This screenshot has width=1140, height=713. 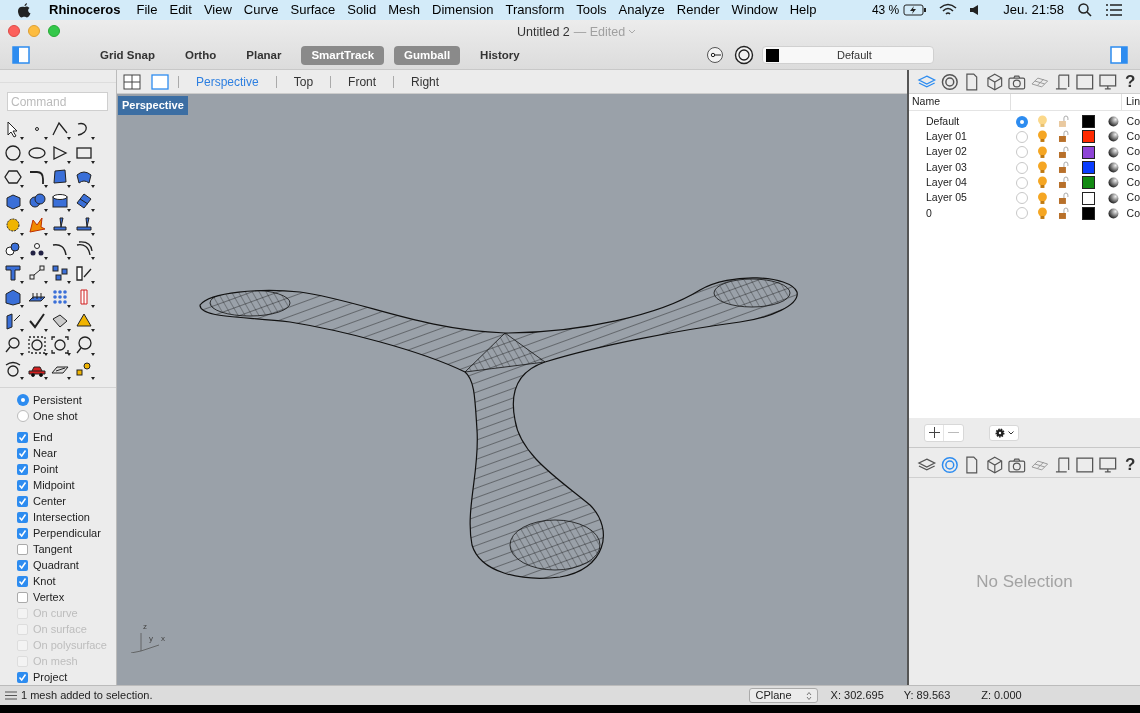 I want to click on array-tool-icon, so click(x=61, y=274).